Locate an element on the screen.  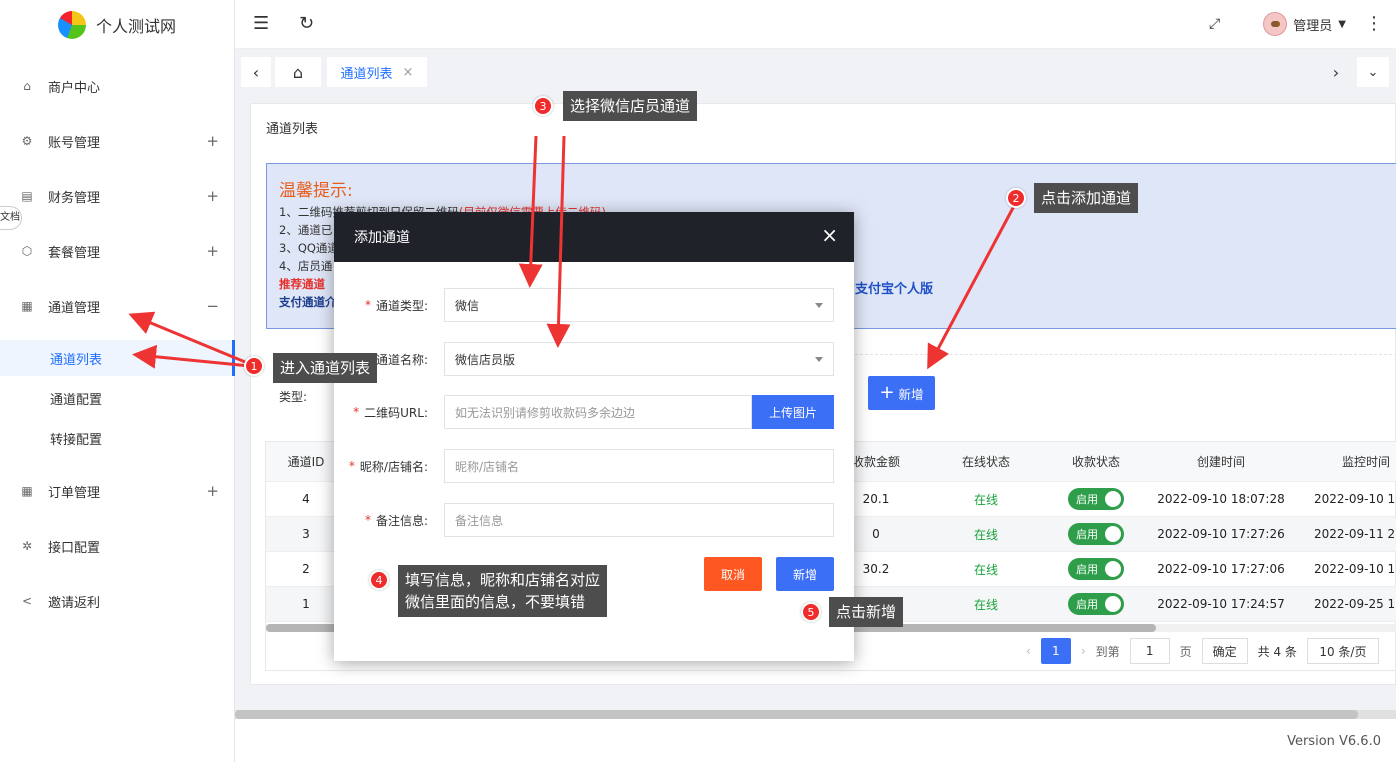
refresh-icon: ↻ is located at coordinates (306, 24).